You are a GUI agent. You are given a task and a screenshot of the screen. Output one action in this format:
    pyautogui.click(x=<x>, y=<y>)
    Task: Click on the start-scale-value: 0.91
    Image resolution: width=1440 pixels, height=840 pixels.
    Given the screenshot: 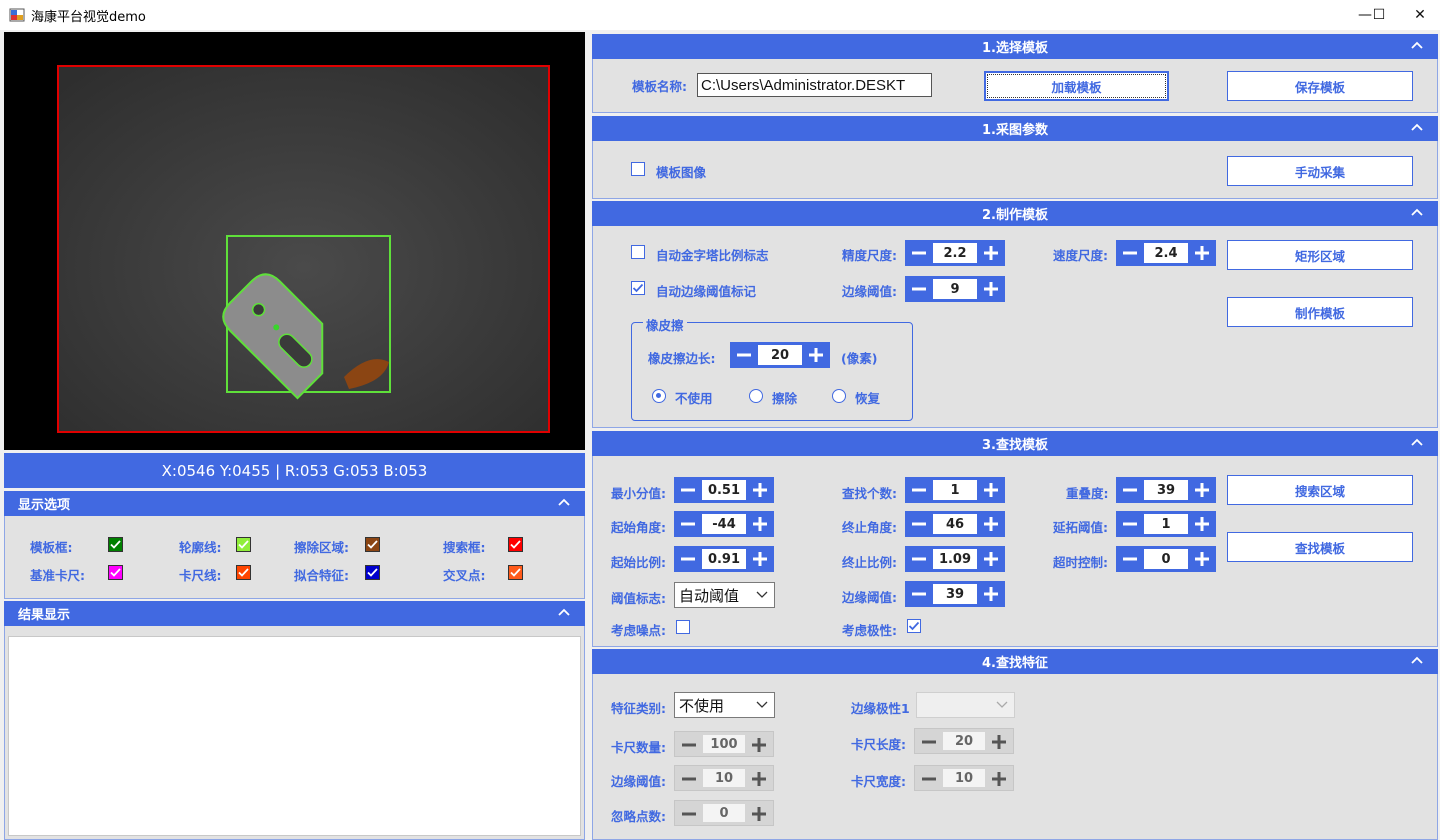 What is the action you would take?
    pyautogui.click(x=724, y=559)
    